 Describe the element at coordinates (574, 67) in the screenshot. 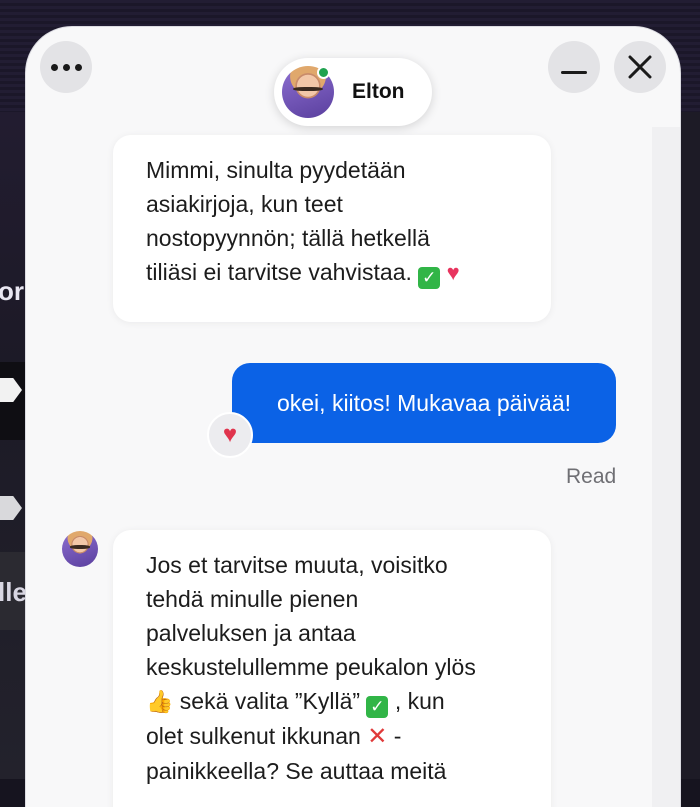

I see `minimize-button` at that location.